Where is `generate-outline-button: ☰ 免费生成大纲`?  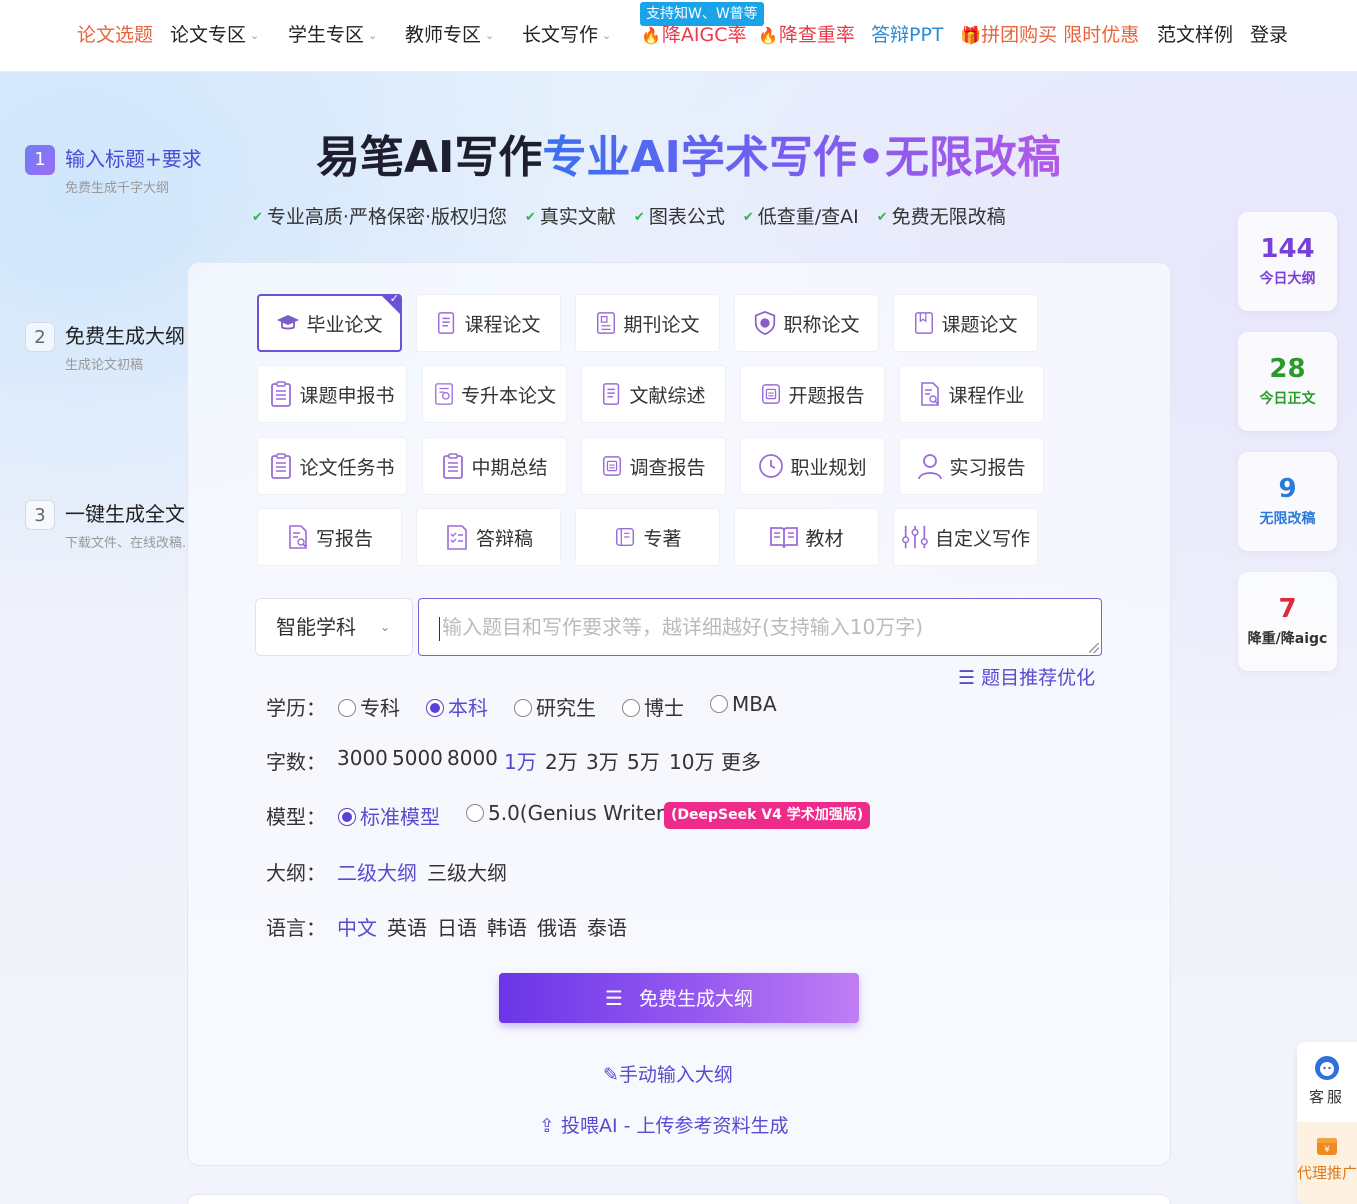 generate-outline-button: ☰ 免费生成大纲 is located at coordinates (679, 998).